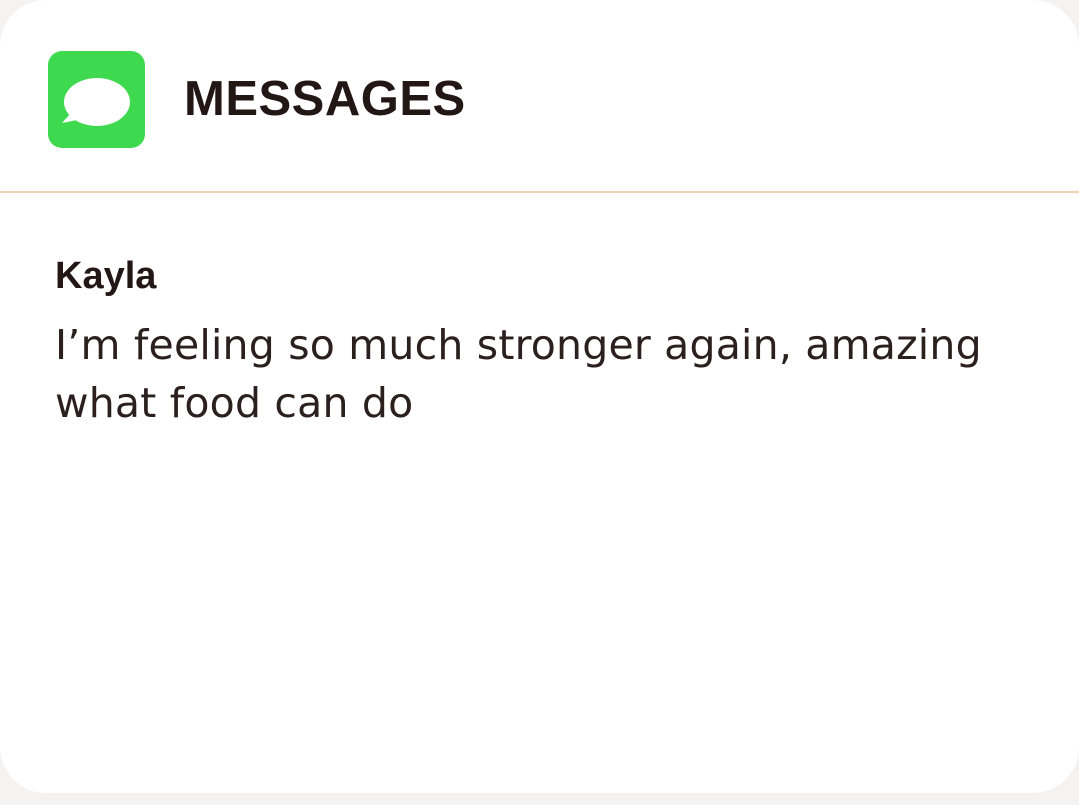  What do you see at coordinates (96, 99) in the screenshot?
I see `messages-icon` at bounding box center [96, 99].